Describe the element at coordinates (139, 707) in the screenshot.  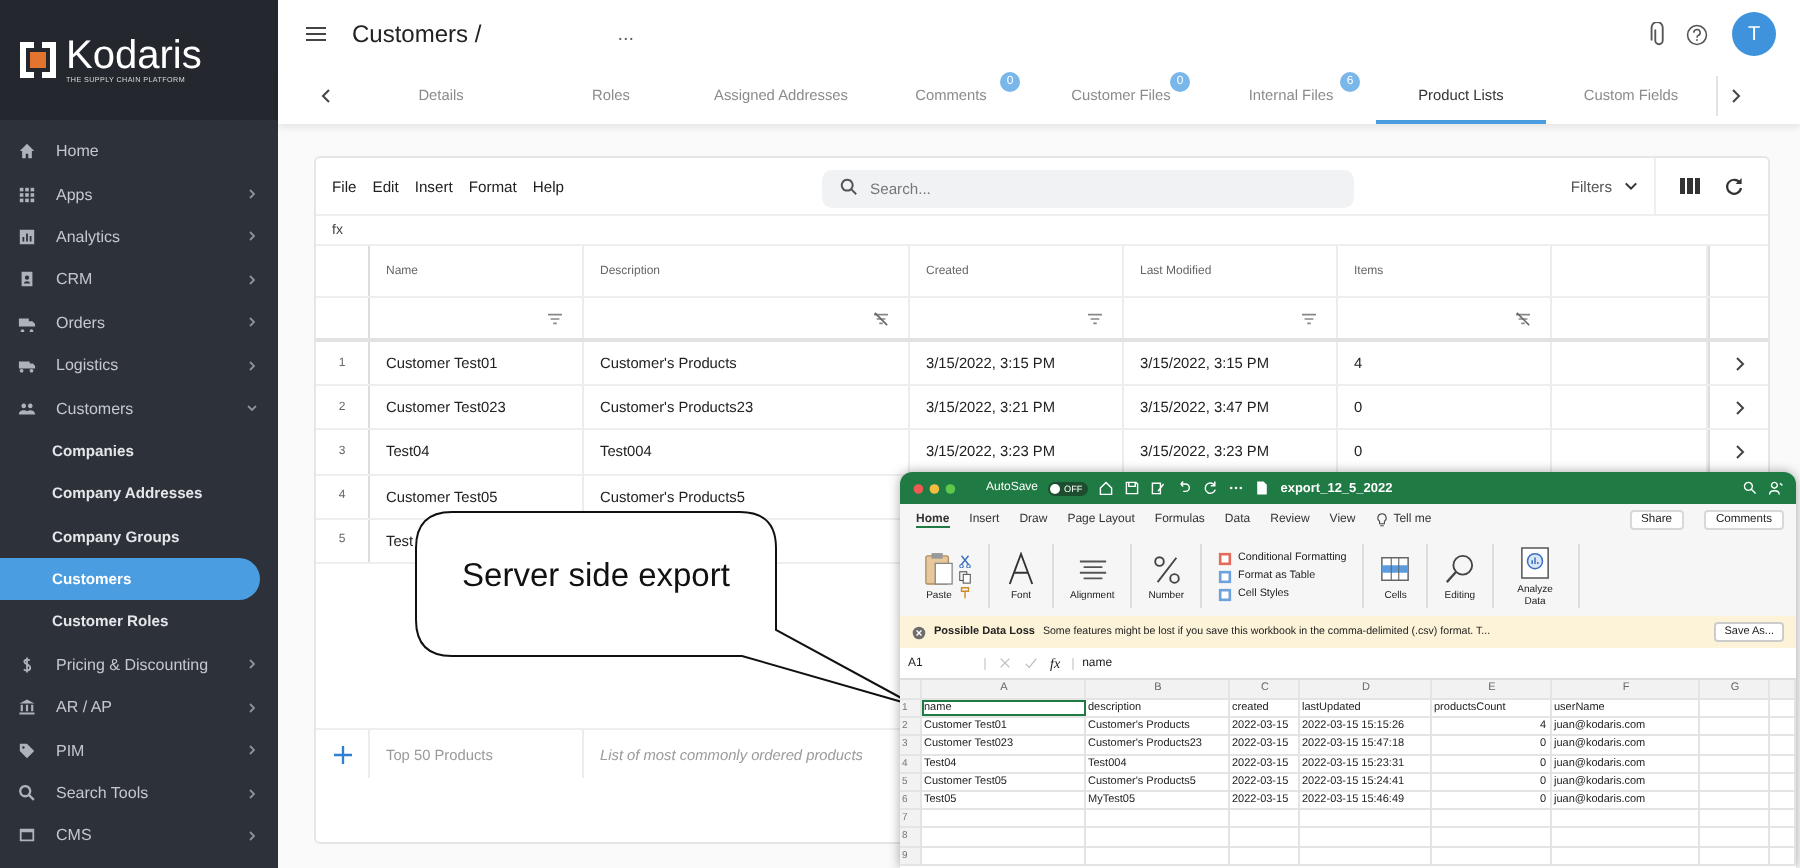
I see `nav-item: AR / AP` at that location.